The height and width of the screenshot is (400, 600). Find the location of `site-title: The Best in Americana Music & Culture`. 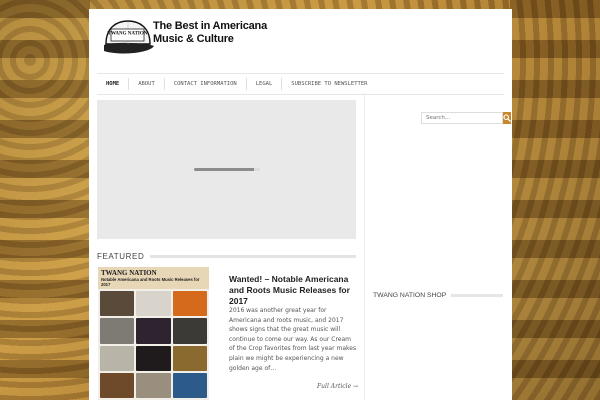

site-title: The Best in Americana Music & Culture is located at coordinates (210, 33).